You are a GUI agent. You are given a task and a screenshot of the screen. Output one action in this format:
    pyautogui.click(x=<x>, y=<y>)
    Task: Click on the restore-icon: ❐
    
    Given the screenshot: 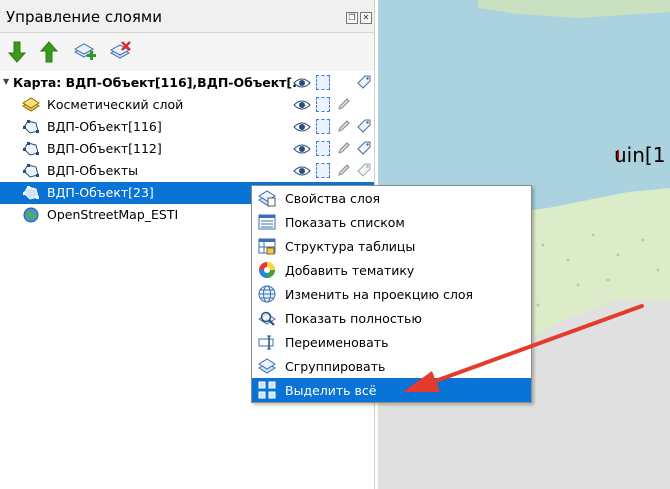 What is the action you would take?
    pyautogui.click(x=352, y=18)
    